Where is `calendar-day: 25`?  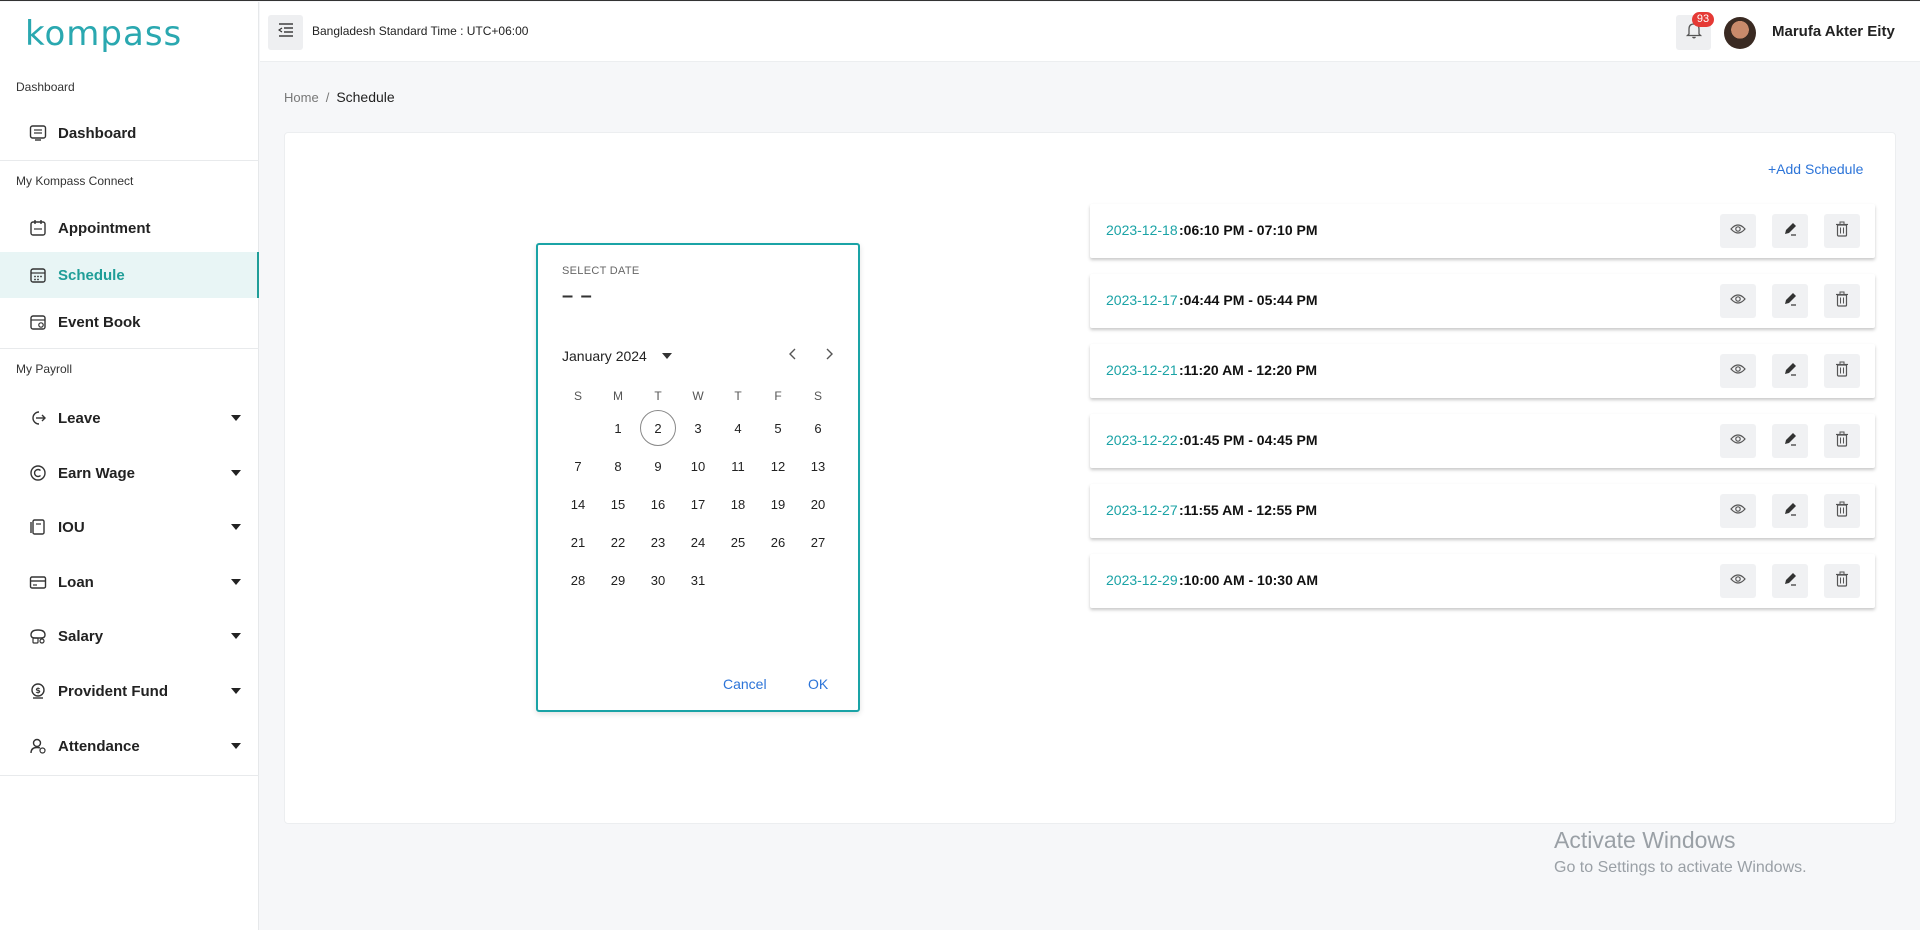 calendar-day: 25 is located at coordinates (738, 542).